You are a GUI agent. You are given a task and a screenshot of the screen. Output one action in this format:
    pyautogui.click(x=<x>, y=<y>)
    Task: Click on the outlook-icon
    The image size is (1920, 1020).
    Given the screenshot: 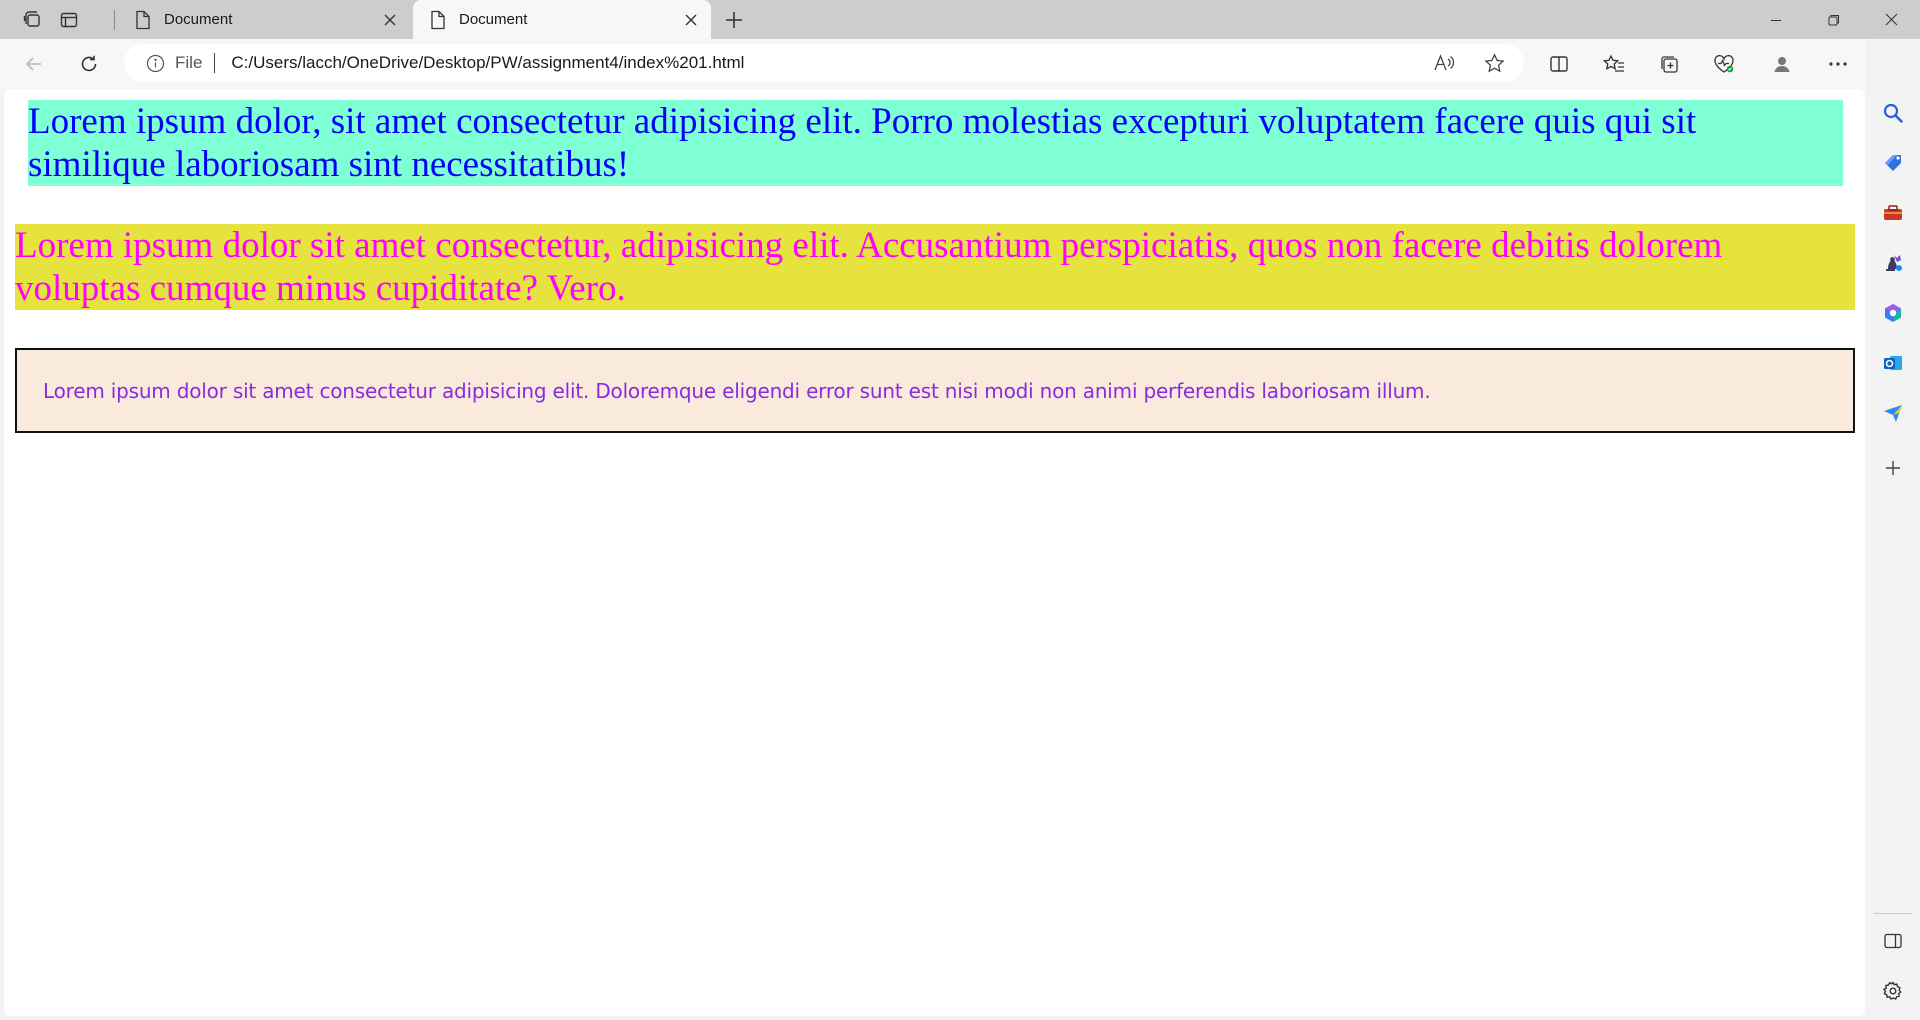 What is the action you would take?
    pyautogui.click(x=1893, y=363)
    